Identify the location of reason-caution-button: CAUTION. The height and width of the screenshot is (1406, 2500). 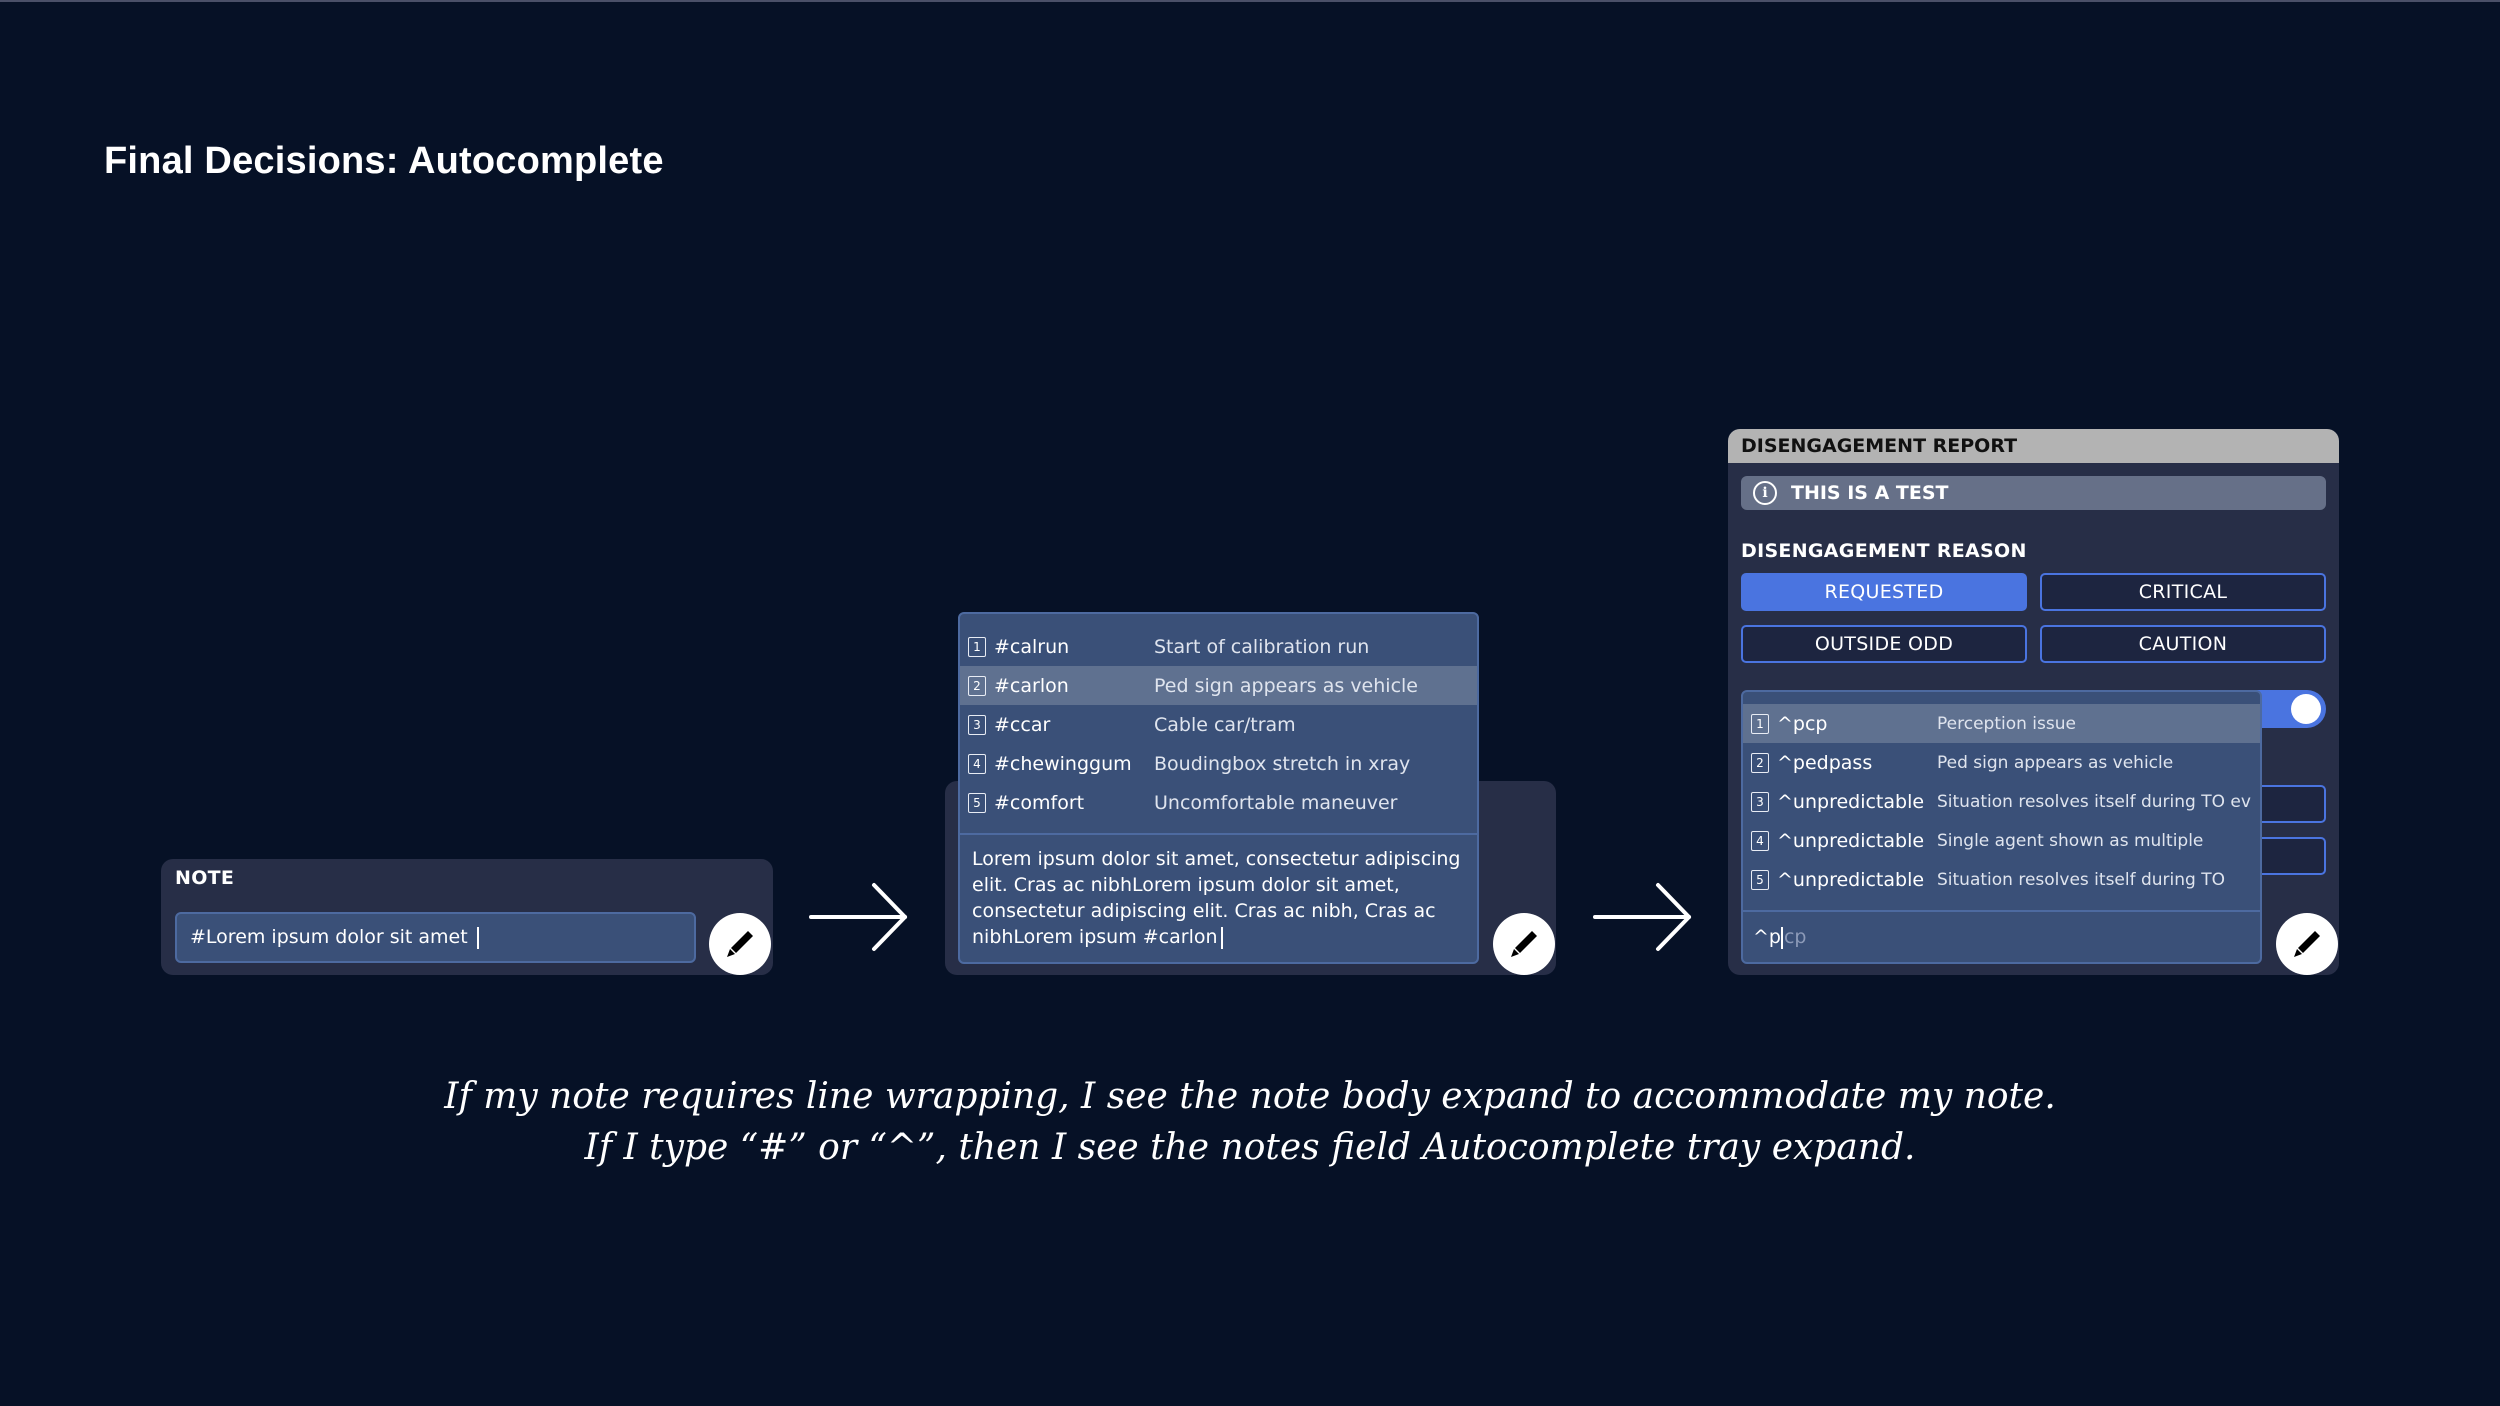
(2183, 644).